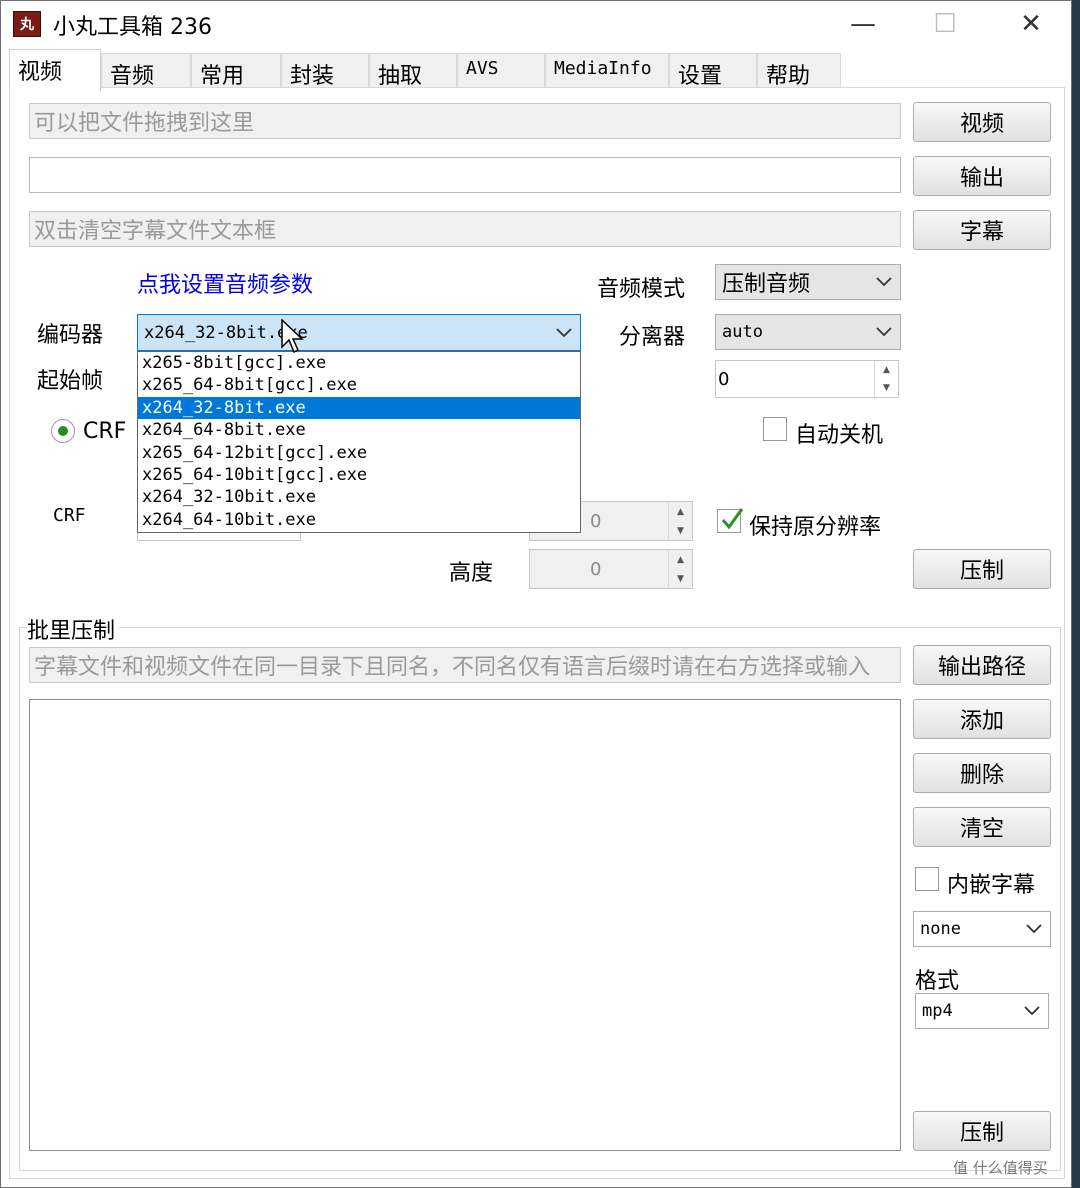 This screenshot has width=1080, height=1188. Describe the element at coordinates (982, 827) in the screenshot. I see `clear-button: 清空` at that location.